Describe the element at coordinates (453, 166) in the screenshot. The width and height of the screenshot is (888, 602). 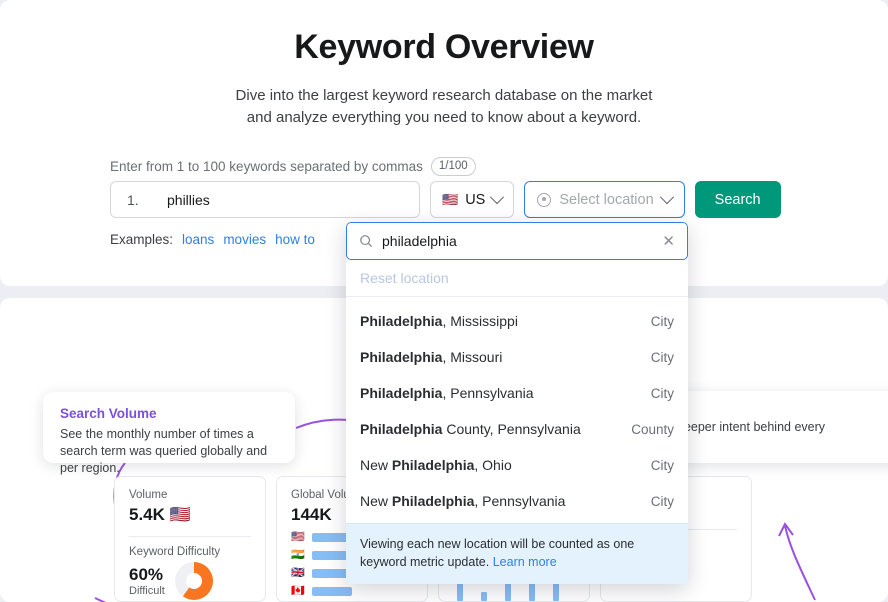
I see `keyword-counter-badge: 1/100` at that location.